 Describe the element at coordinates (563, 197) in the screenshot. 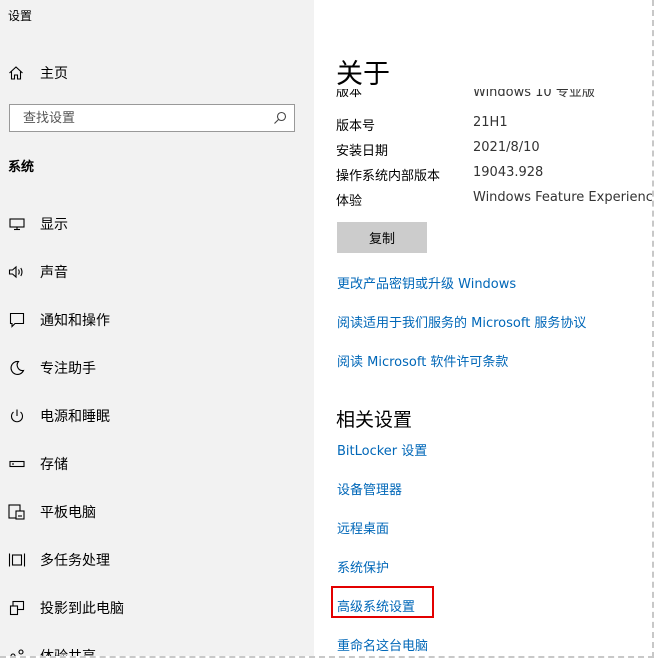

I see `info-value: Windows Feature Experience Pack` at that location.